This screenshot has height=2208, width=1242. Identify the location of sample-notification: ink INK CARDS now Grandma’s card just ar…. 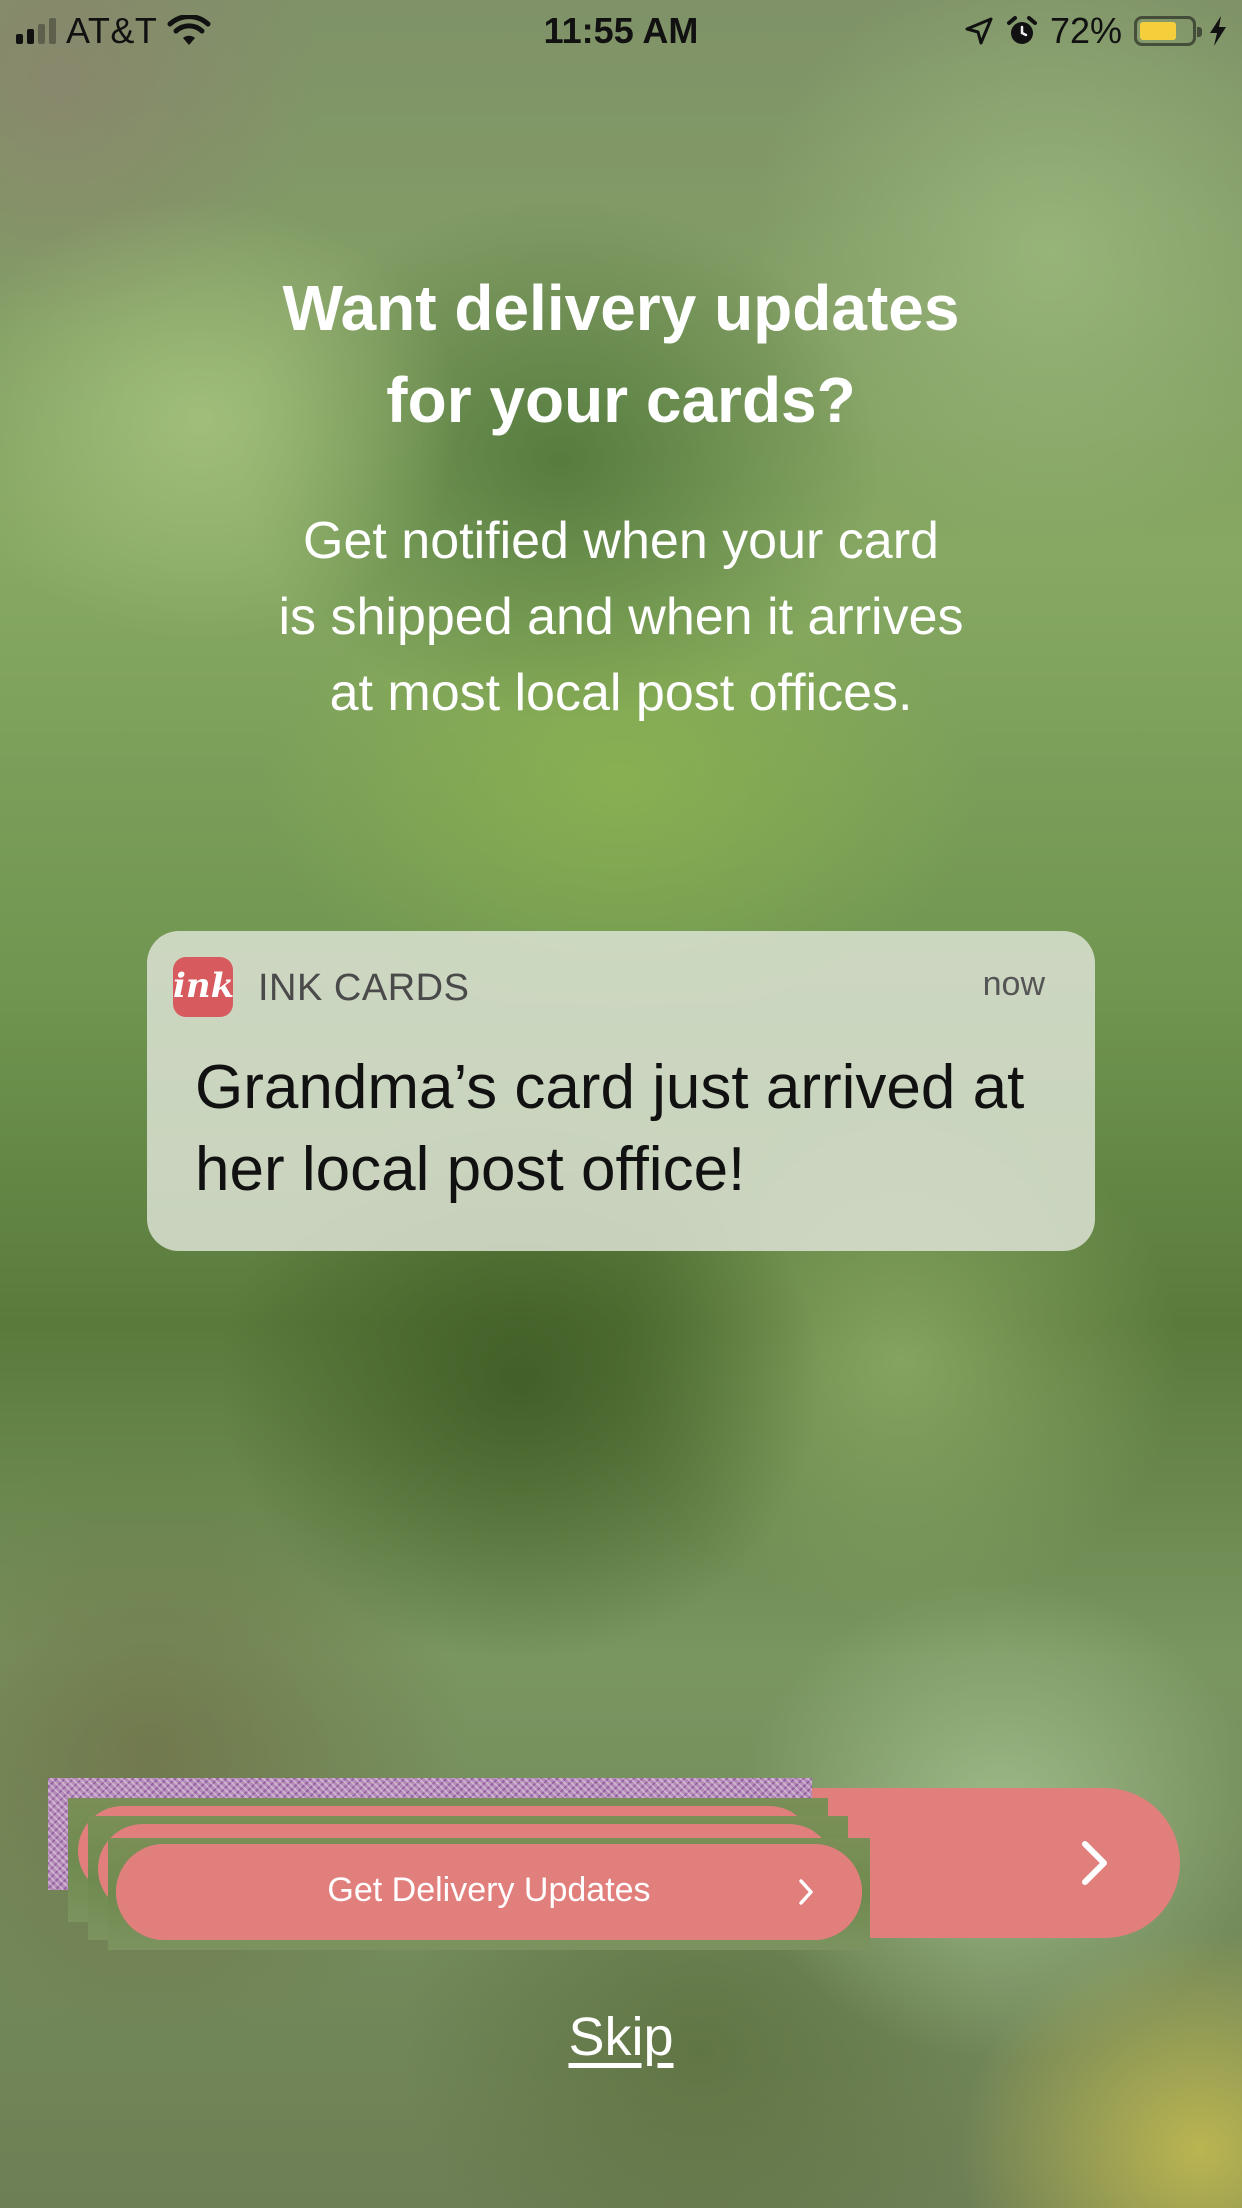
(621, 1091).